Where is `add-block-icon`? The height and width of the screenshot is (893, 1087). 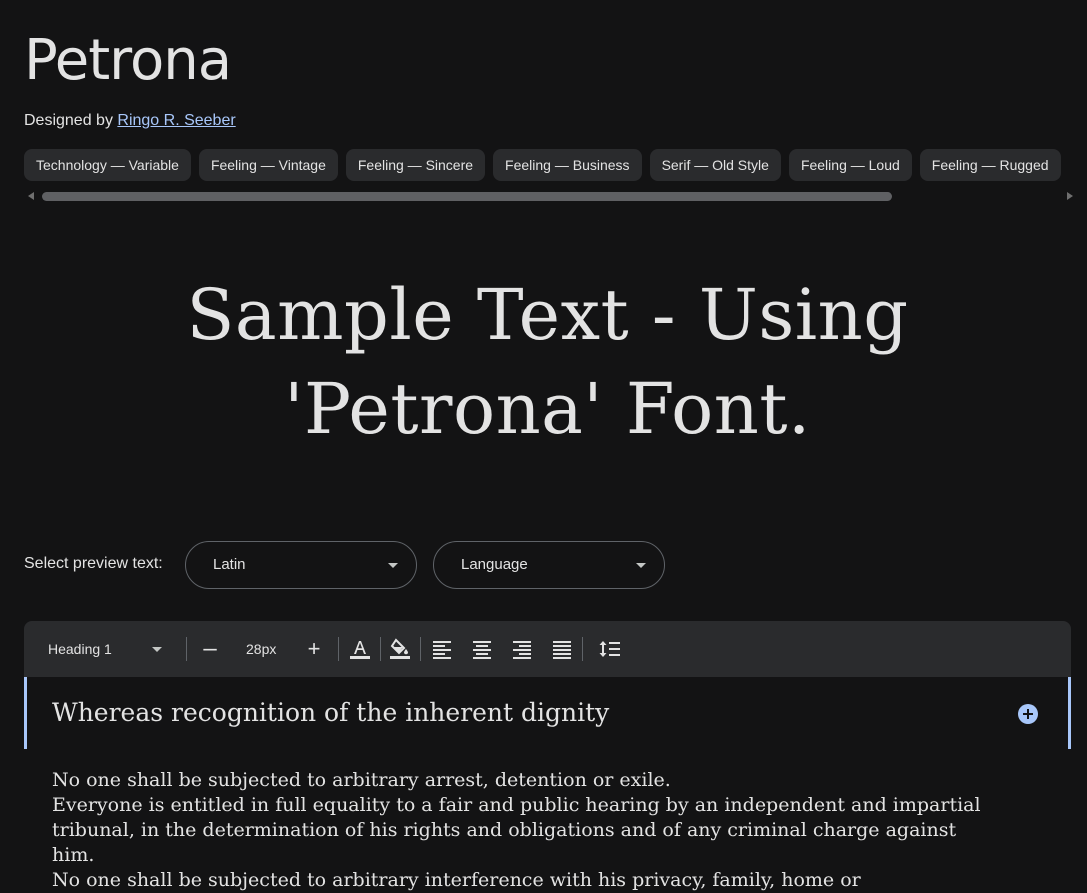
add-block-icon is located at coordinates (1028, 714).